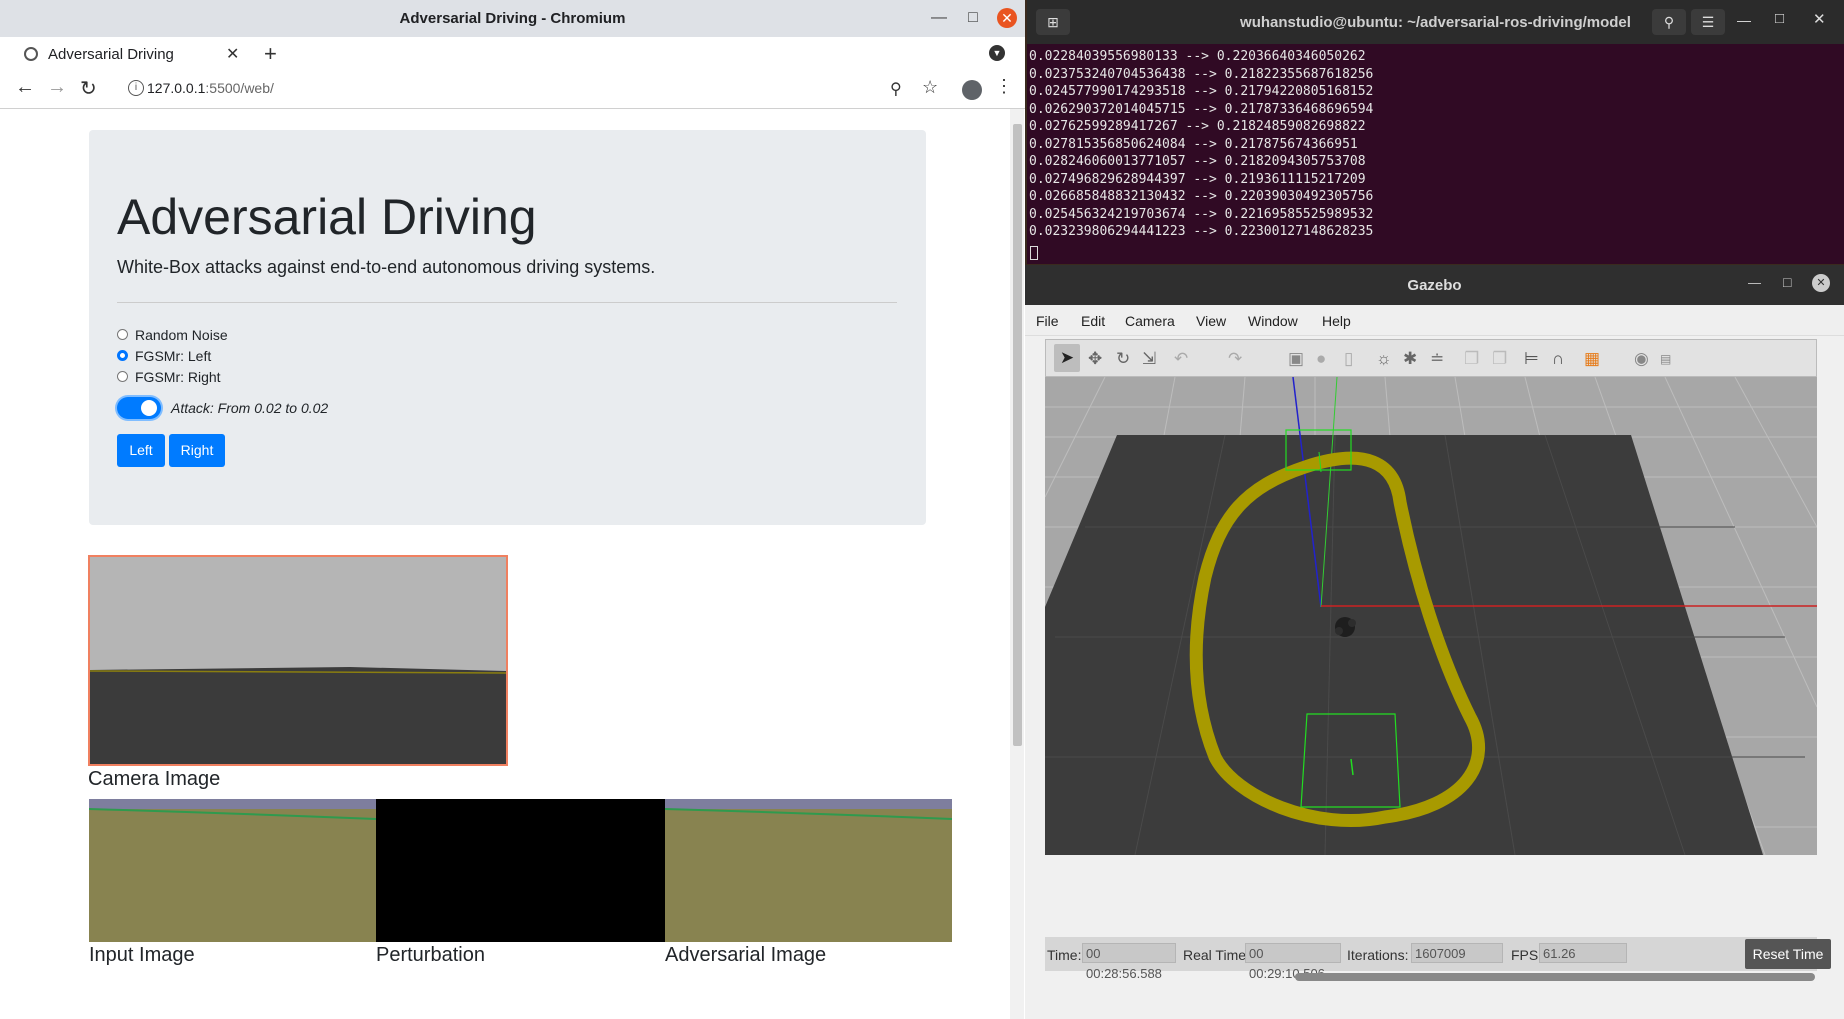 The width and height of the screenshot is (1844, 1019). I want to click on adversarial-caption: Adversarial Image, so click(746, 955).